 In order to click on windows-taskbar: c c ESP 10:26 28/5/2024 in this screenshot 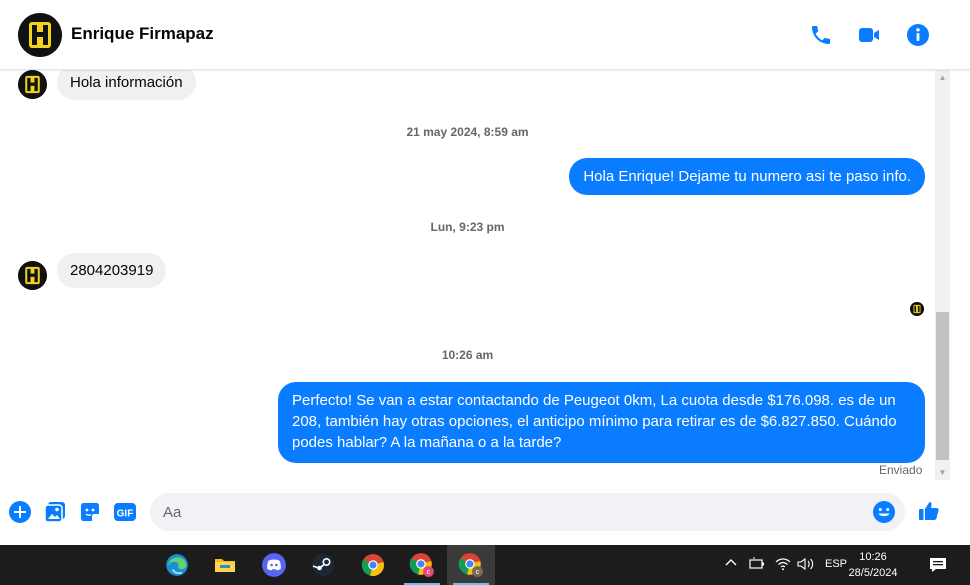, I will do `click(485, 565)`.